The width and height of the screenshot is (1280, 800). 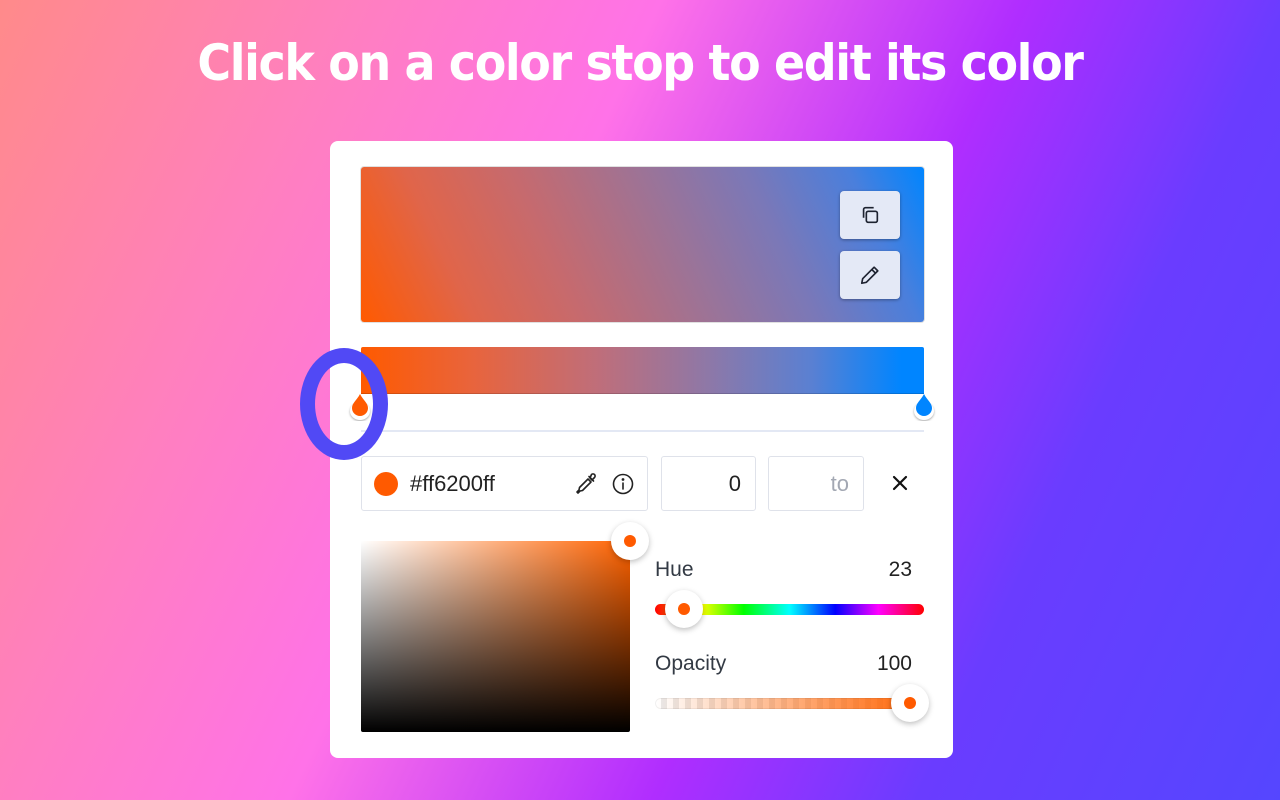 I want to click on stop-to-input: to, so click(x=816, y=483).